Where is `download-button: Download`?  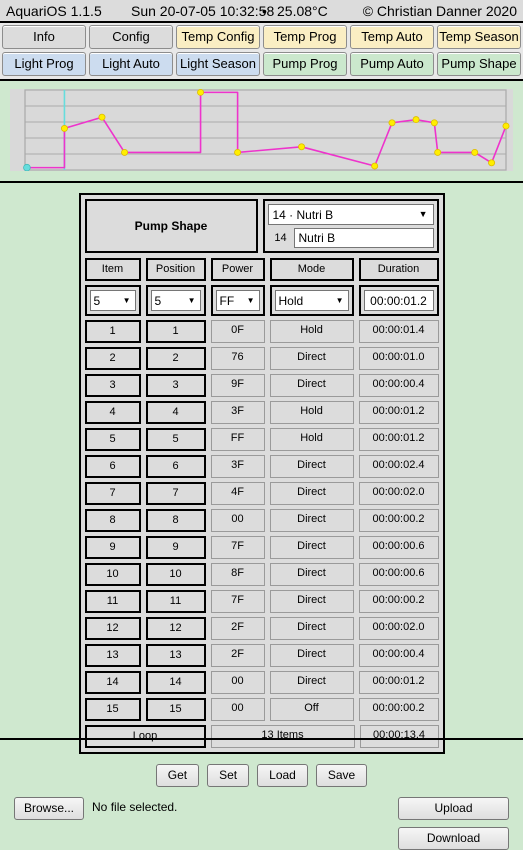
download-button: Download is located at coordinates (453, 838).